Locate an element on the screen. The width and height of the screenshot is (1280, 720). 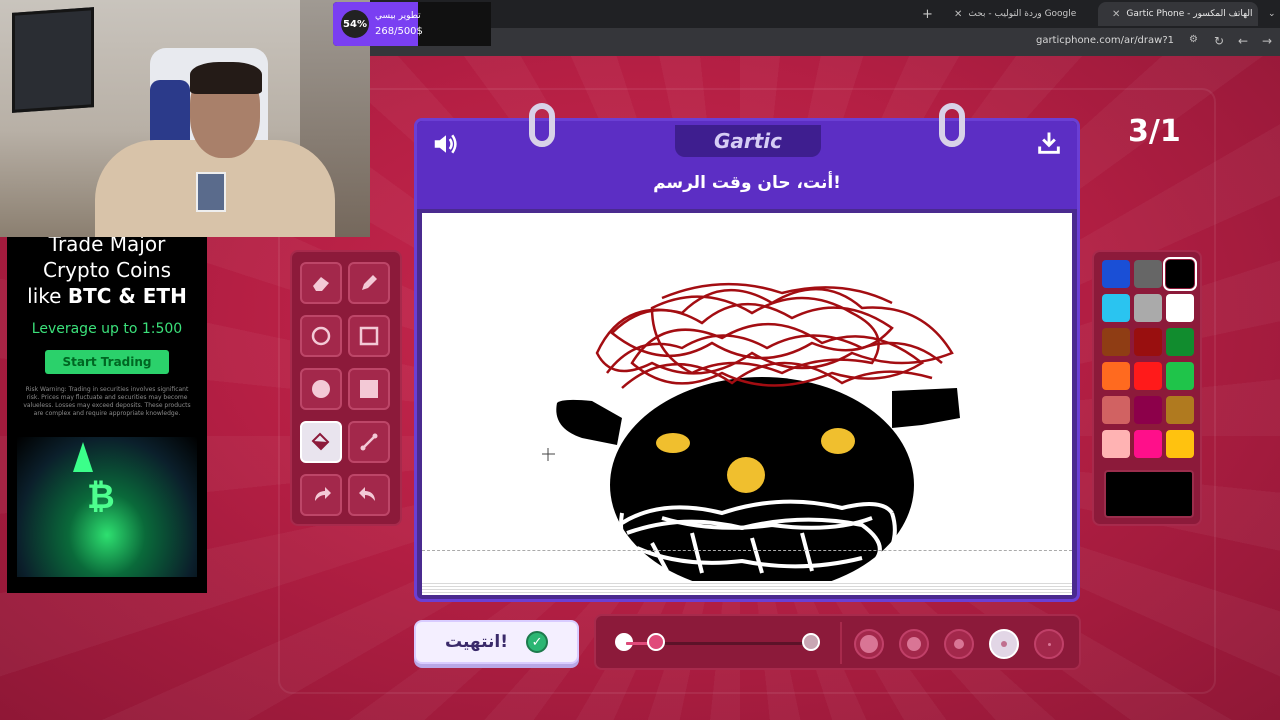
finish-label: انتهيت! is located at coordinates (476, 642).